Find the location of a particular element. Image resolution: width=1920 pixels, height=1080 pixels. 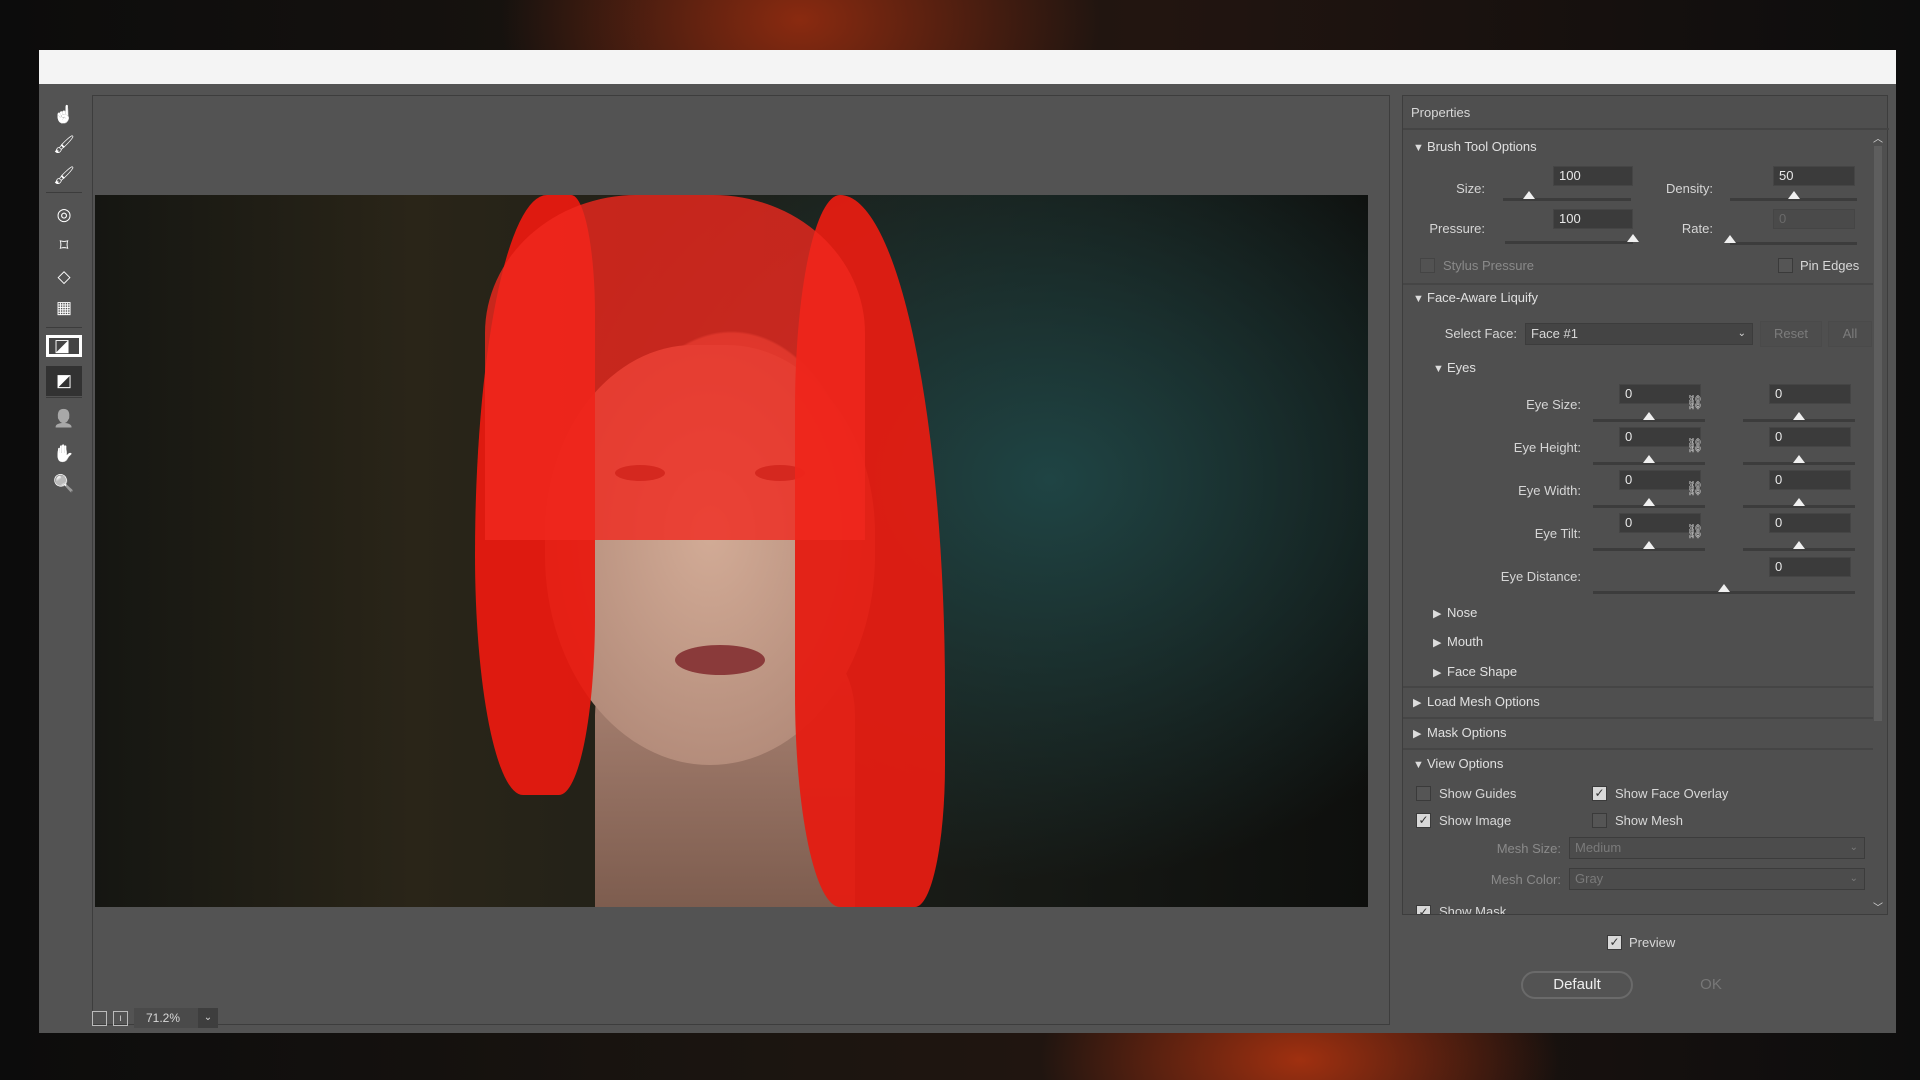

show-mask-checkbox: ✓ is located at coordinates (1423, 909).